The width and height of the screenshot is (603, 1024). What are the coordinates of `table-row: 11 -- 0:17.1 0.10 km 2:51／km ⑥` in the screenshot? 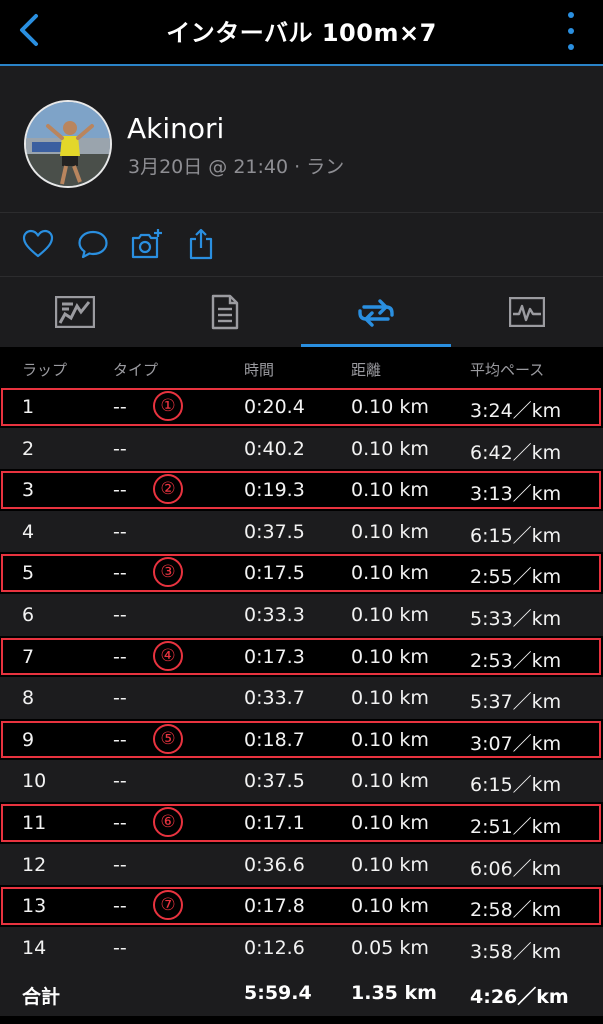 It's located at (301, 822).